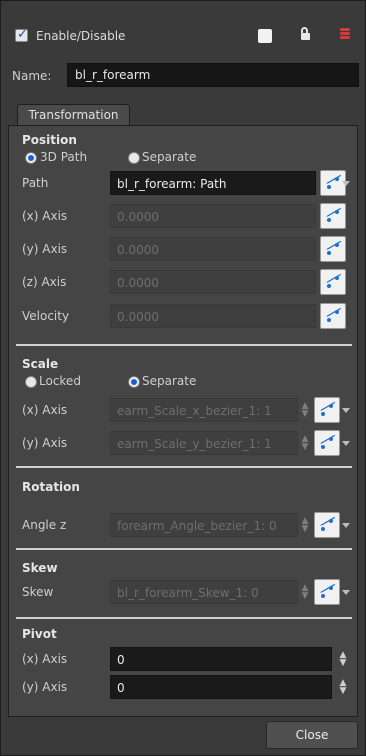 The height and width of the screenshot is (756, 366). I want to click on lock-icon, so click(305, 35).